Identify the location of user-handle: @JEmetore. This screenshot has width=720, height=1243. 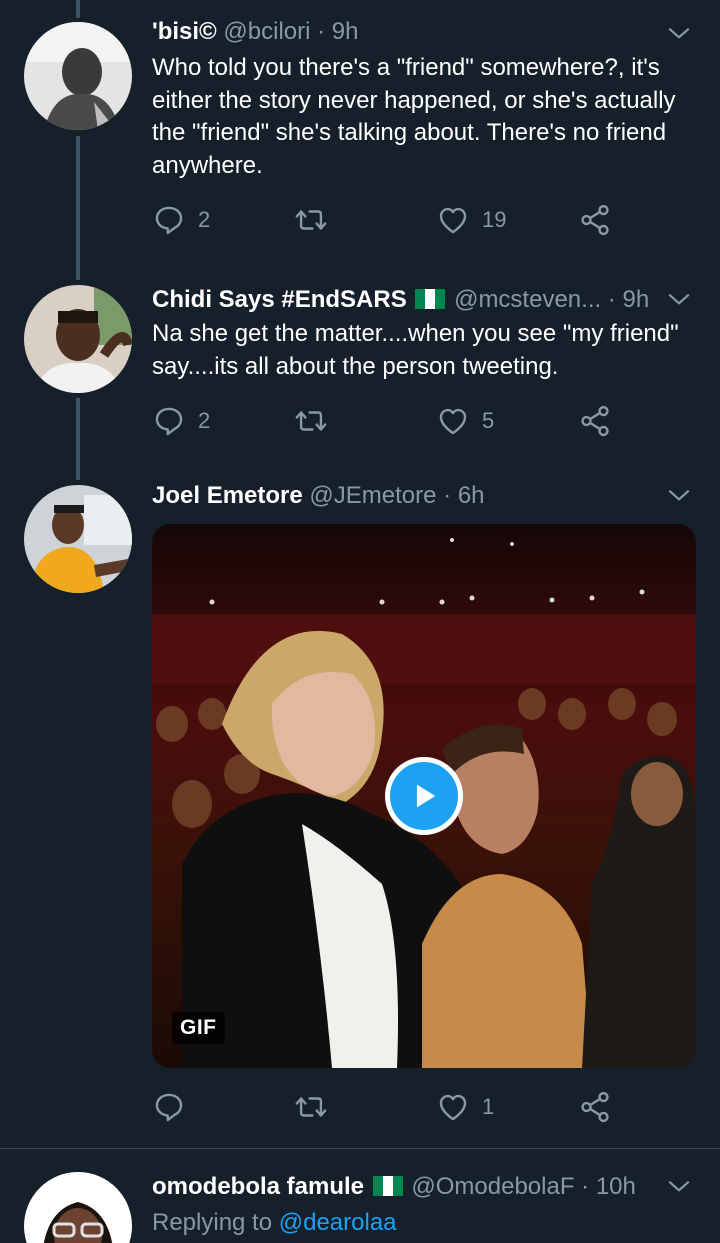
(372, 495).